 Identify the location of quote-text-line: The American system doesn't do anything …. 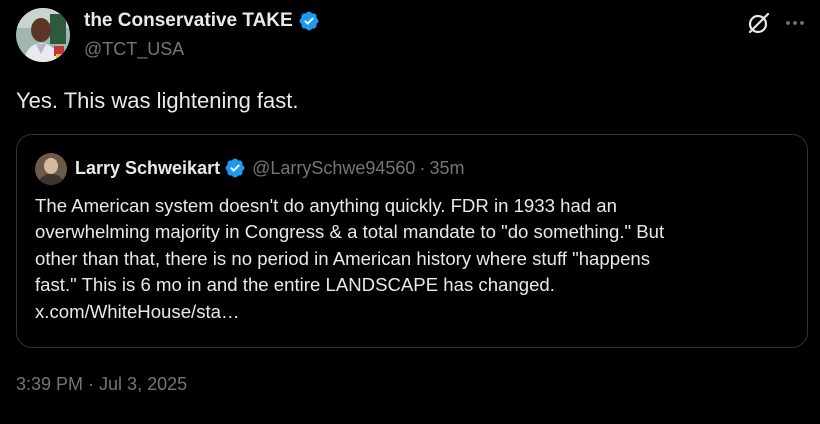
(326, 205).